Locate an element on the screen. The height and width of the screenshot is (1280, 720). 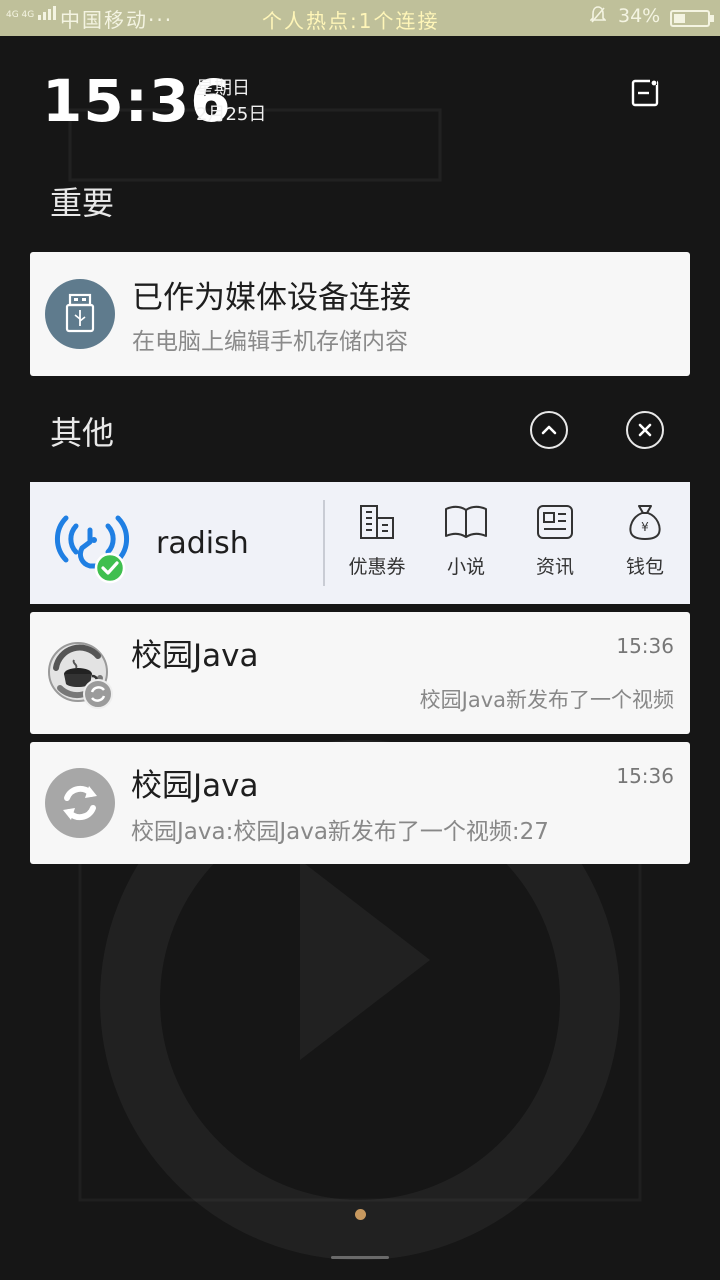
collapse-button is located at coordinates (549, 430).